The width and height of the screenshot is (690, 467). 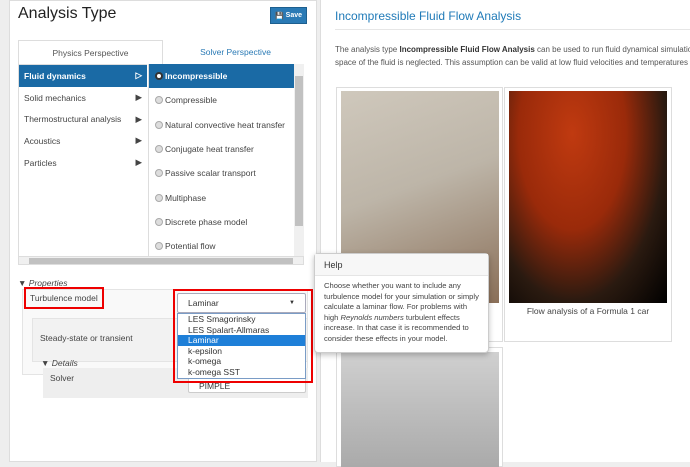 I want to click on turbulence-model-label: Turbulence model, so click(x=64, y=298).